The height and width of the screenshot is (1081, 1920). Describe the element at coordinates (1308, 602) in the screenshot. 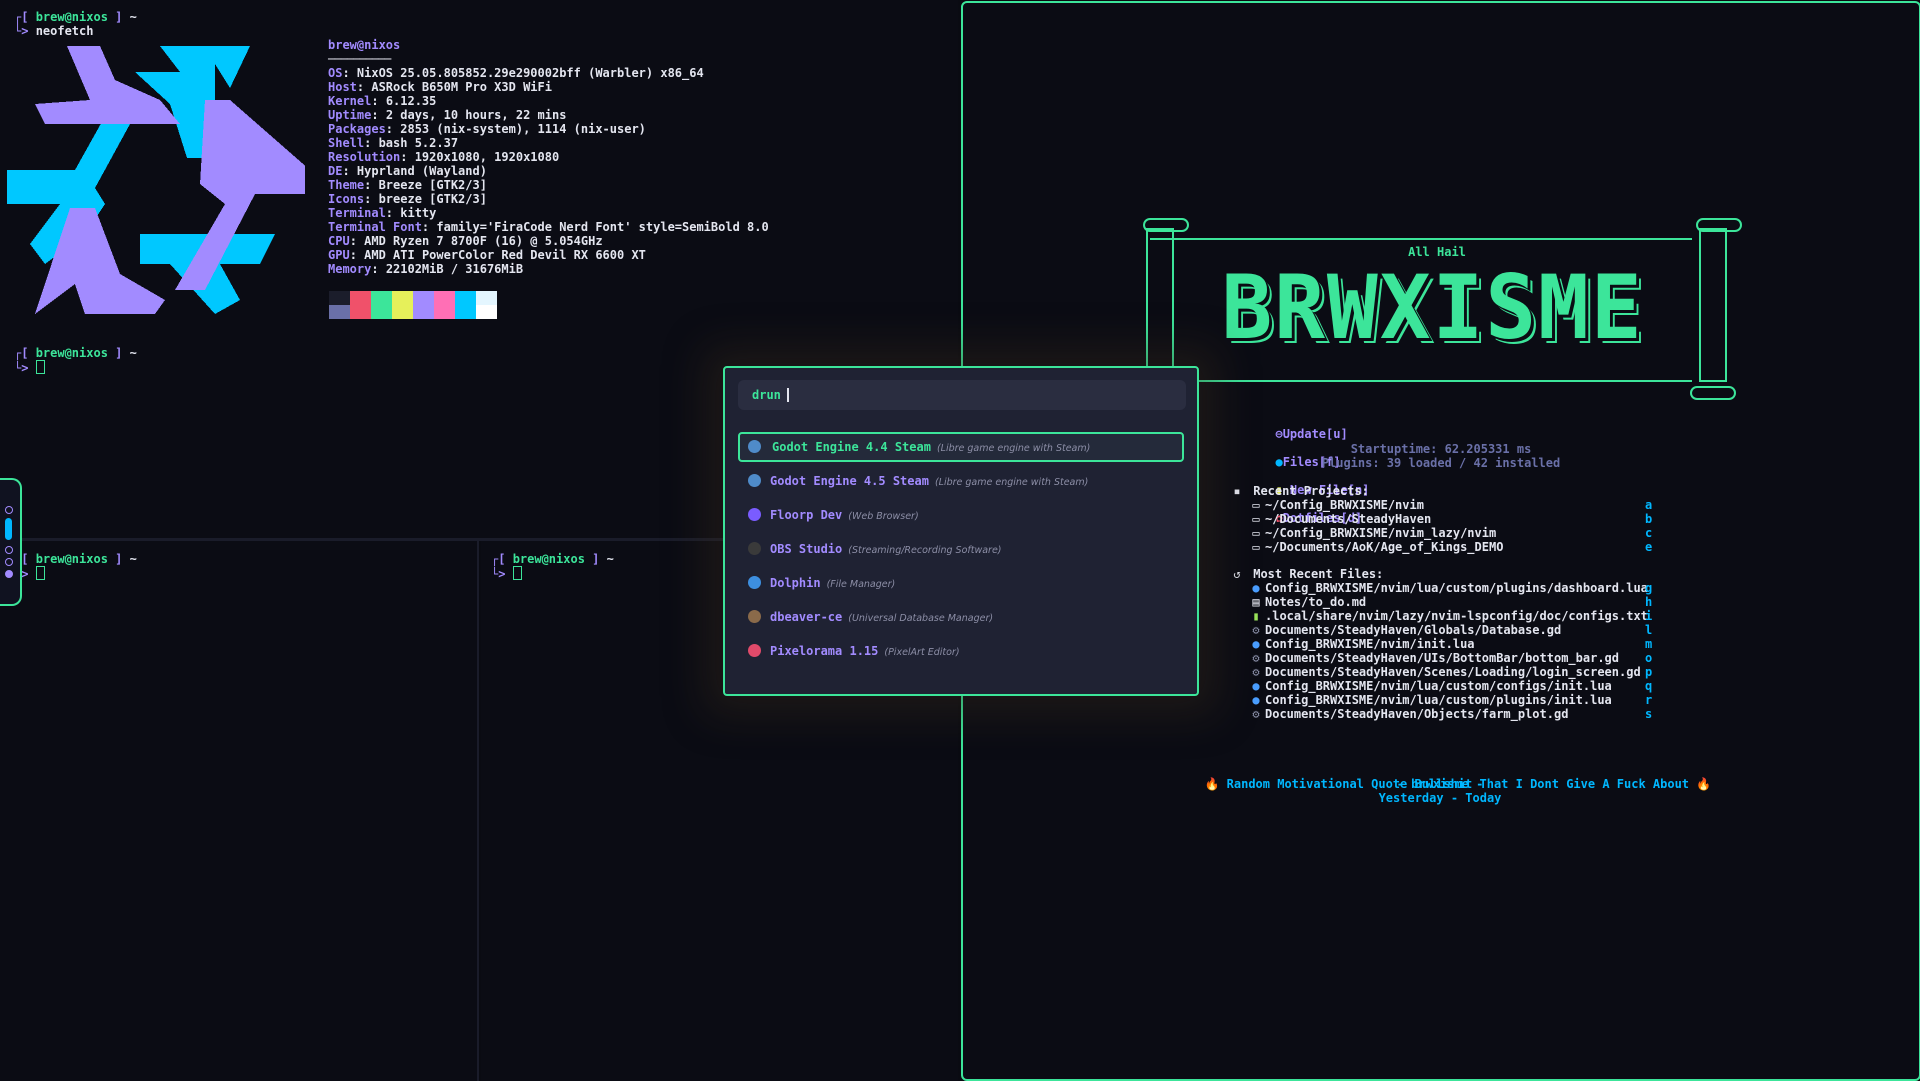

I see `recent-file-item: ▤ Notes/to_do.md` at that location.